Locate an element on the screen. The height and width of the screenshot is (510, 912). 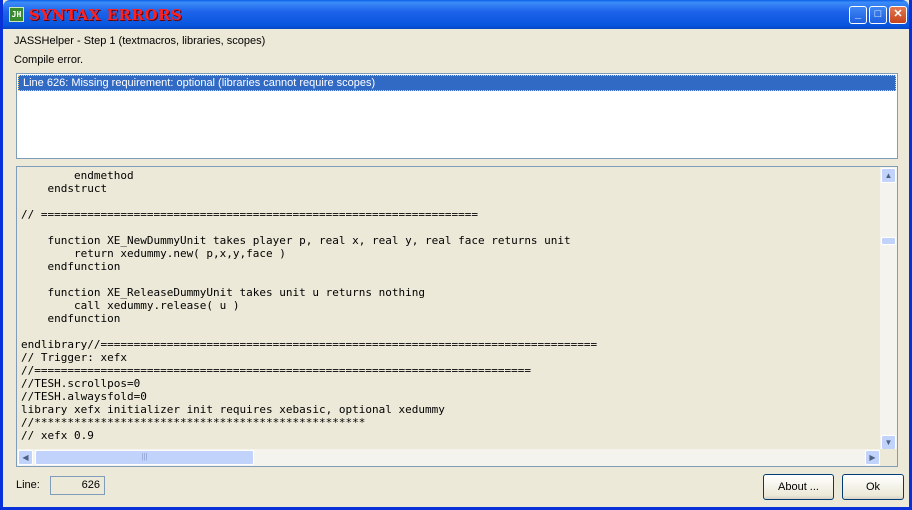
status-label: Compile error. is located at coordinates (49, 60).